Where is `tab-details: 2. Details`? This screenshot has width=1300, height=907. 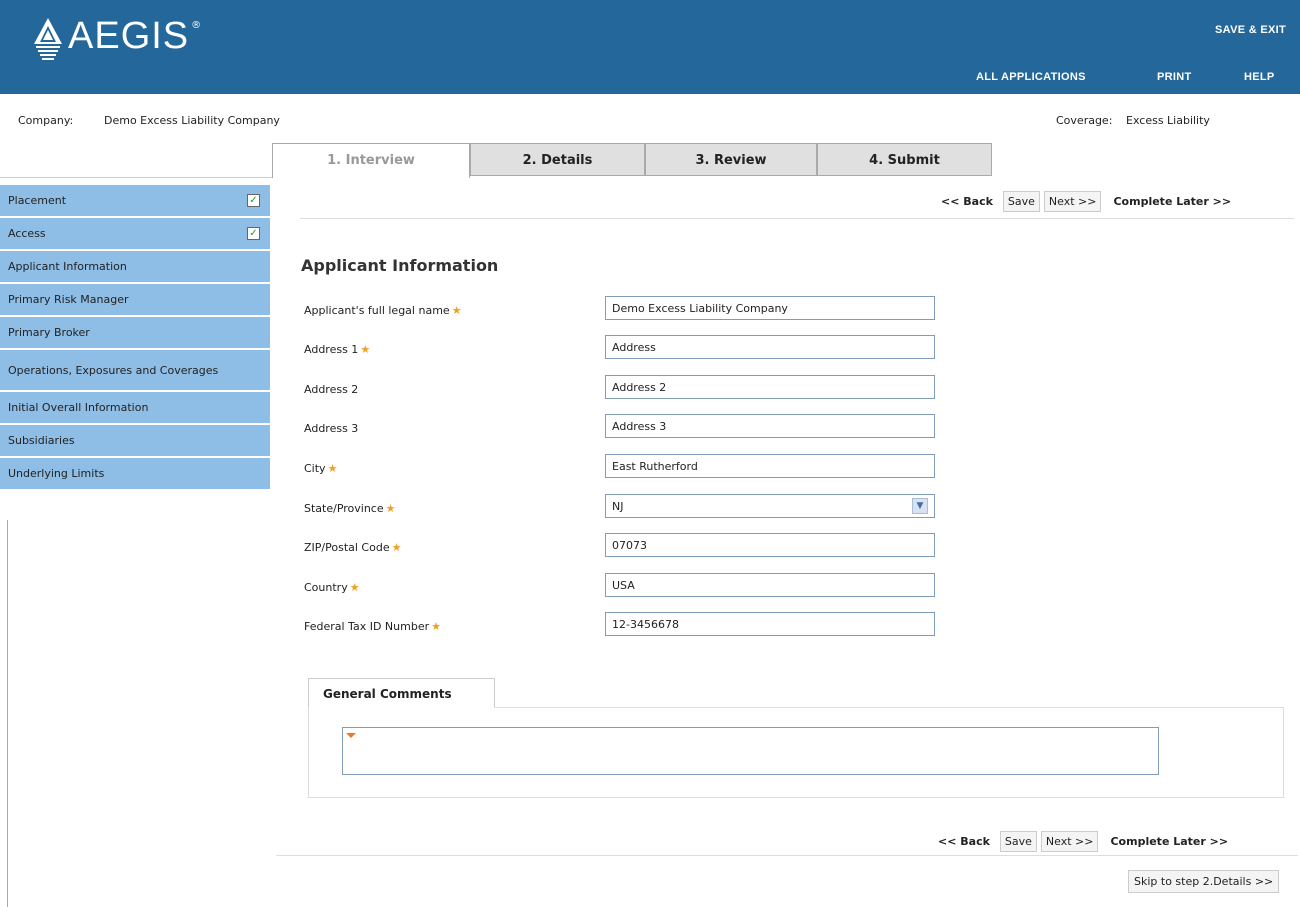
tab-details: 2. Details is located at coordinates (557, 159).